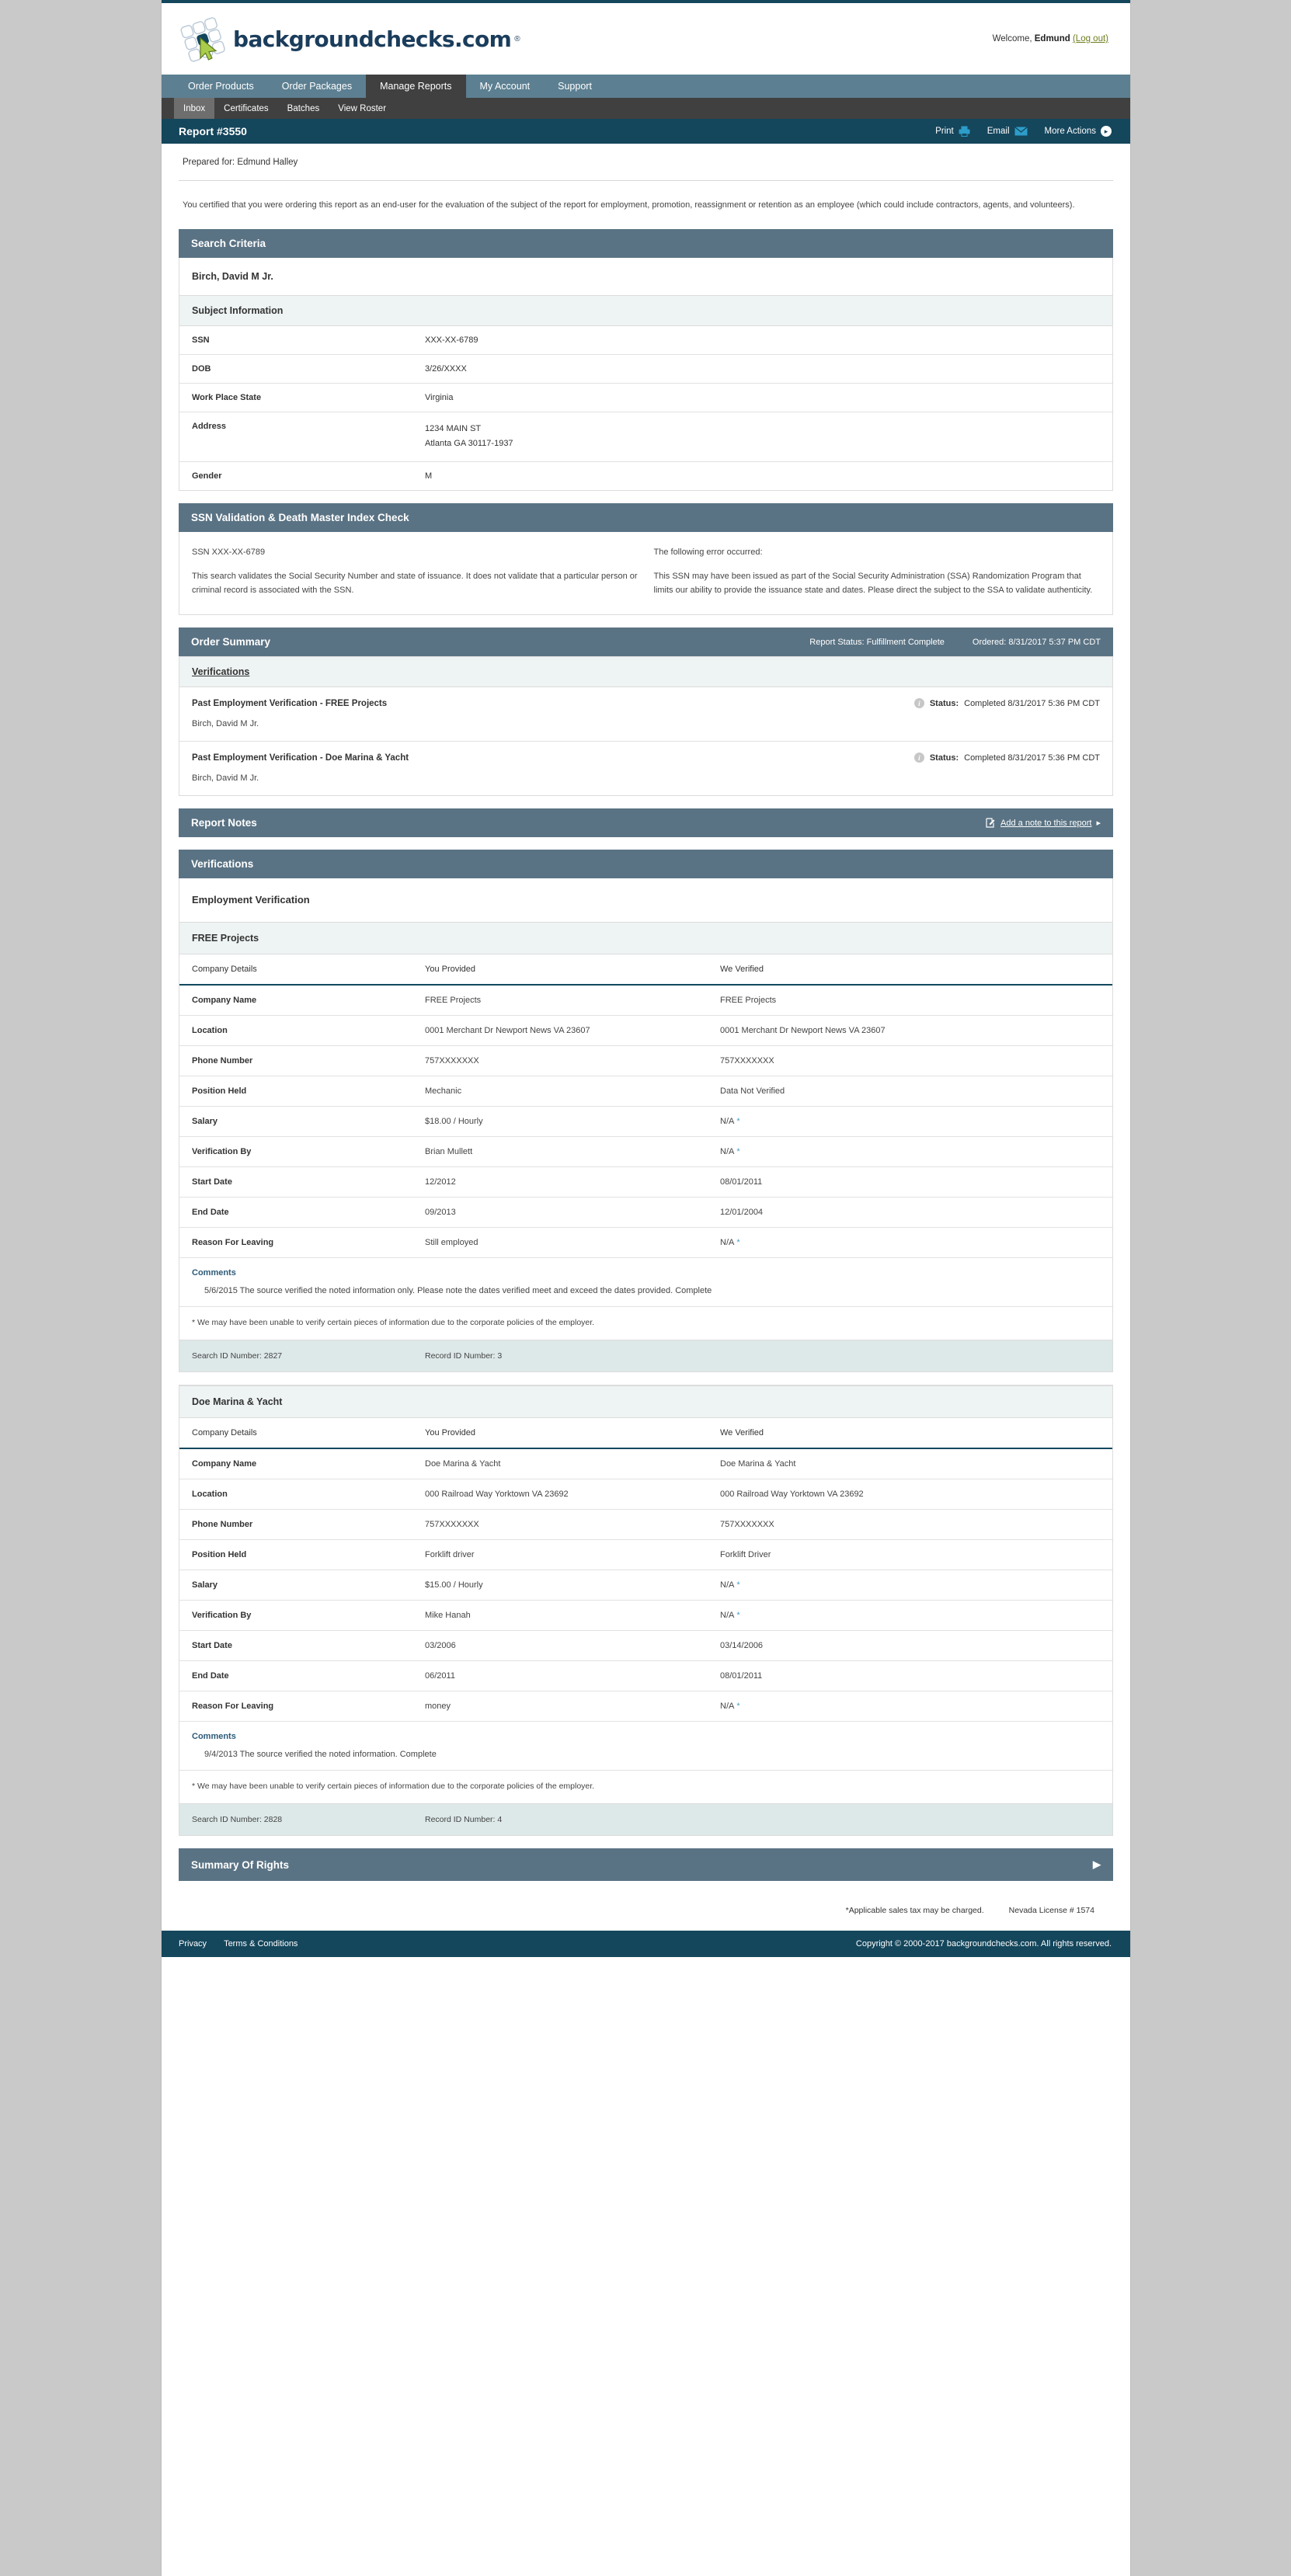 The height and width of the screenshot is (2576, 1291). I want to click on welcome-block: Welcome, Edmund (Log out), so click(1050, 38).